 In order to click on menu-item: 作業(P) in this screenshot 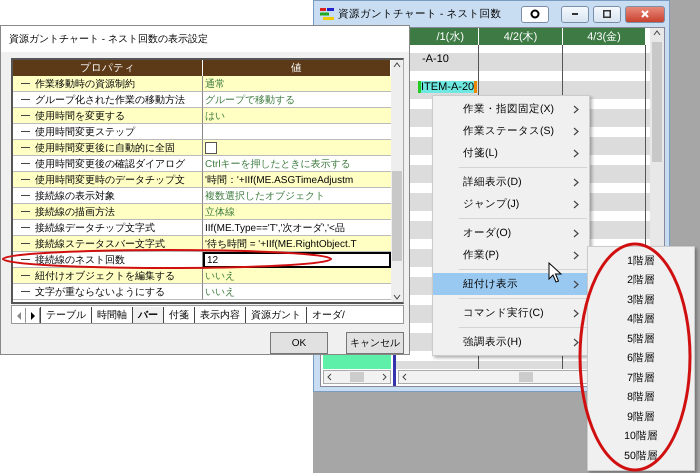, I will do `click(511, 255)`.